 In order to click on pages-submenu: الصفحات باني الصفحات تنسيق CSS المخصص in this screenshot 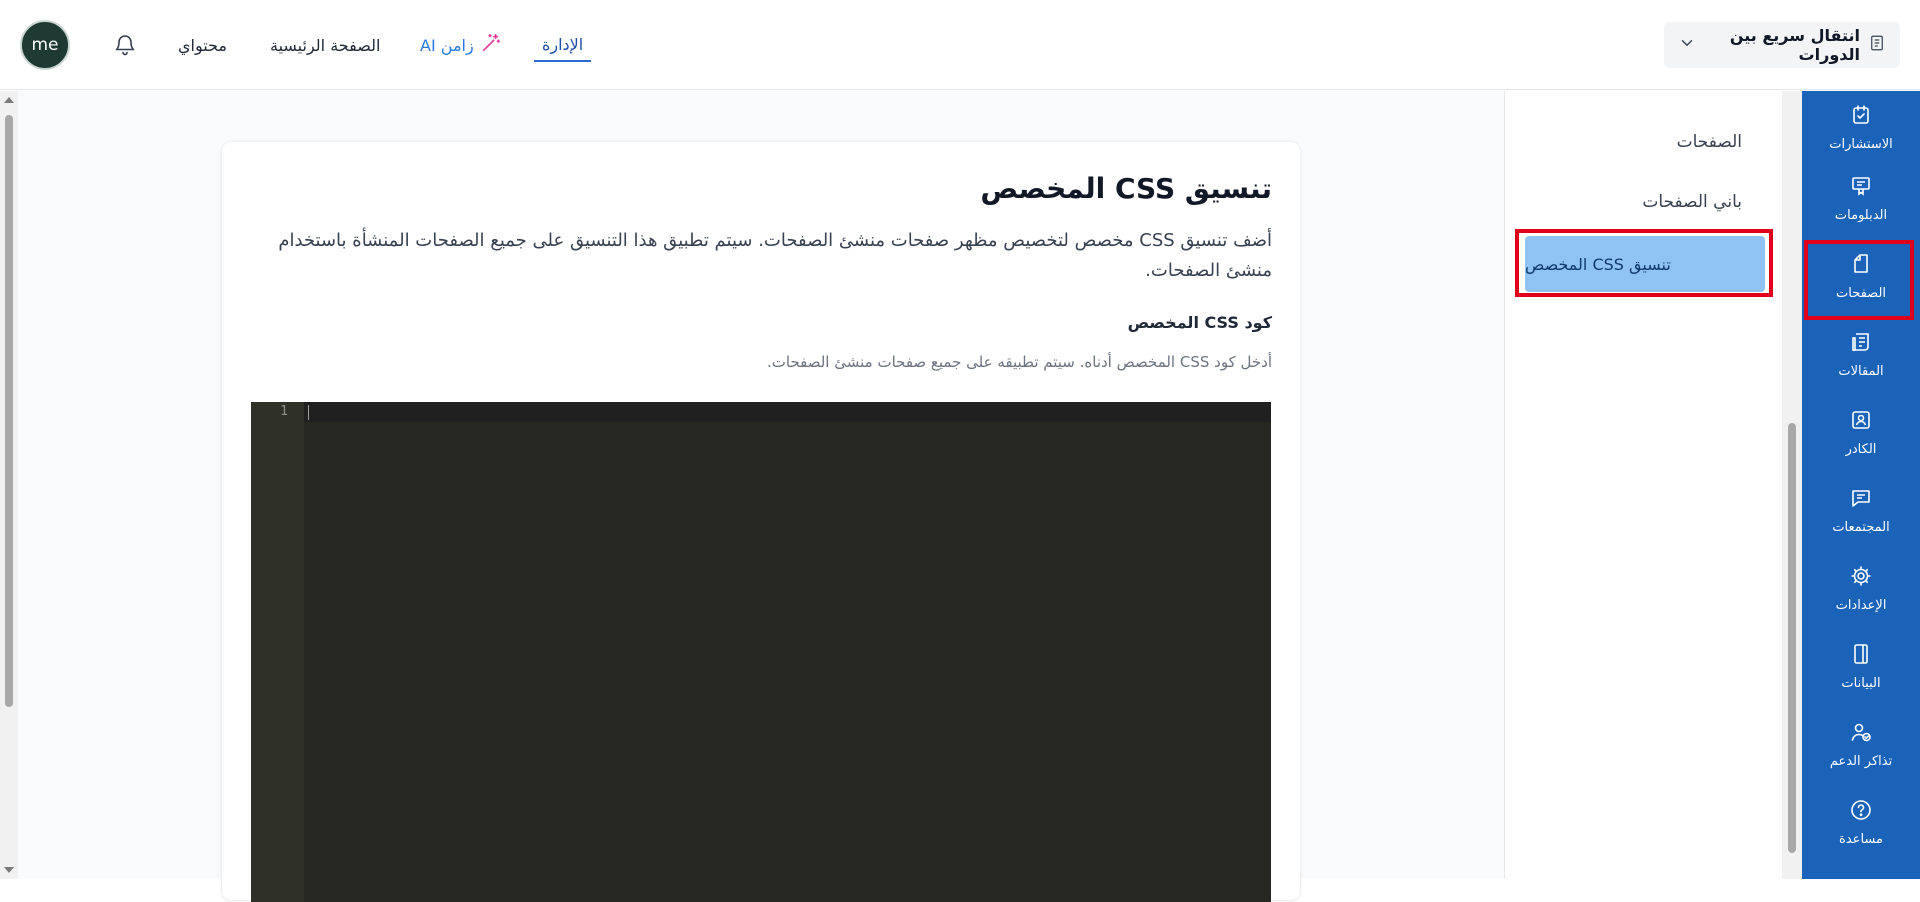, I will do `click(1643, 485)`.